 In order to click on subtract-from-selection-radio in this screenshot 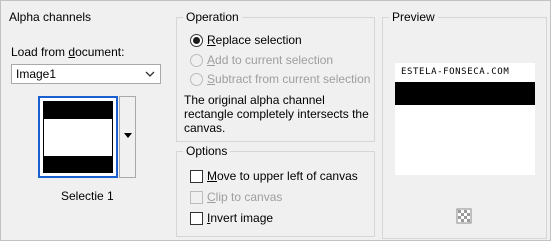, I will do `click(196, 79)`.